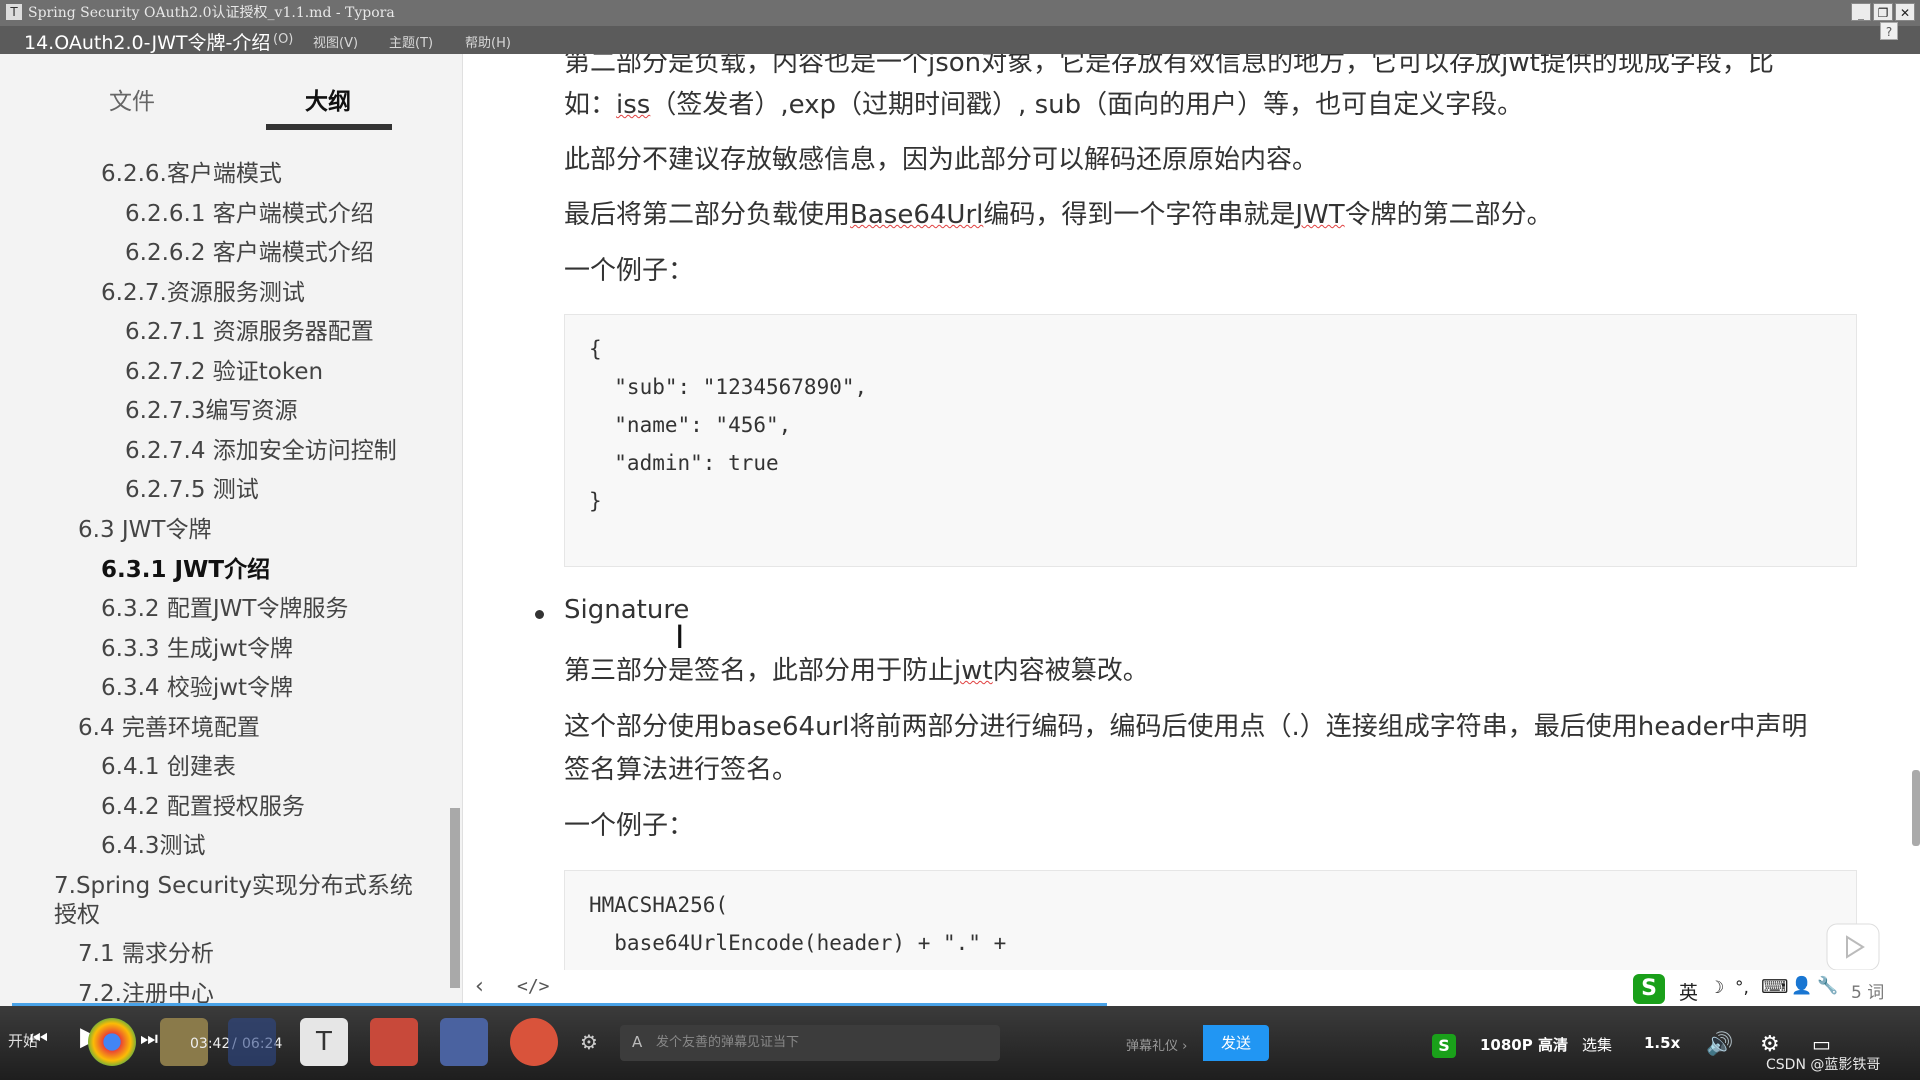 This screenshot has width=1920, height=1080. Describe the element at coordinates (335, 41) in the screenshot. I see `menu-item-view: 视图(V)` at that location.